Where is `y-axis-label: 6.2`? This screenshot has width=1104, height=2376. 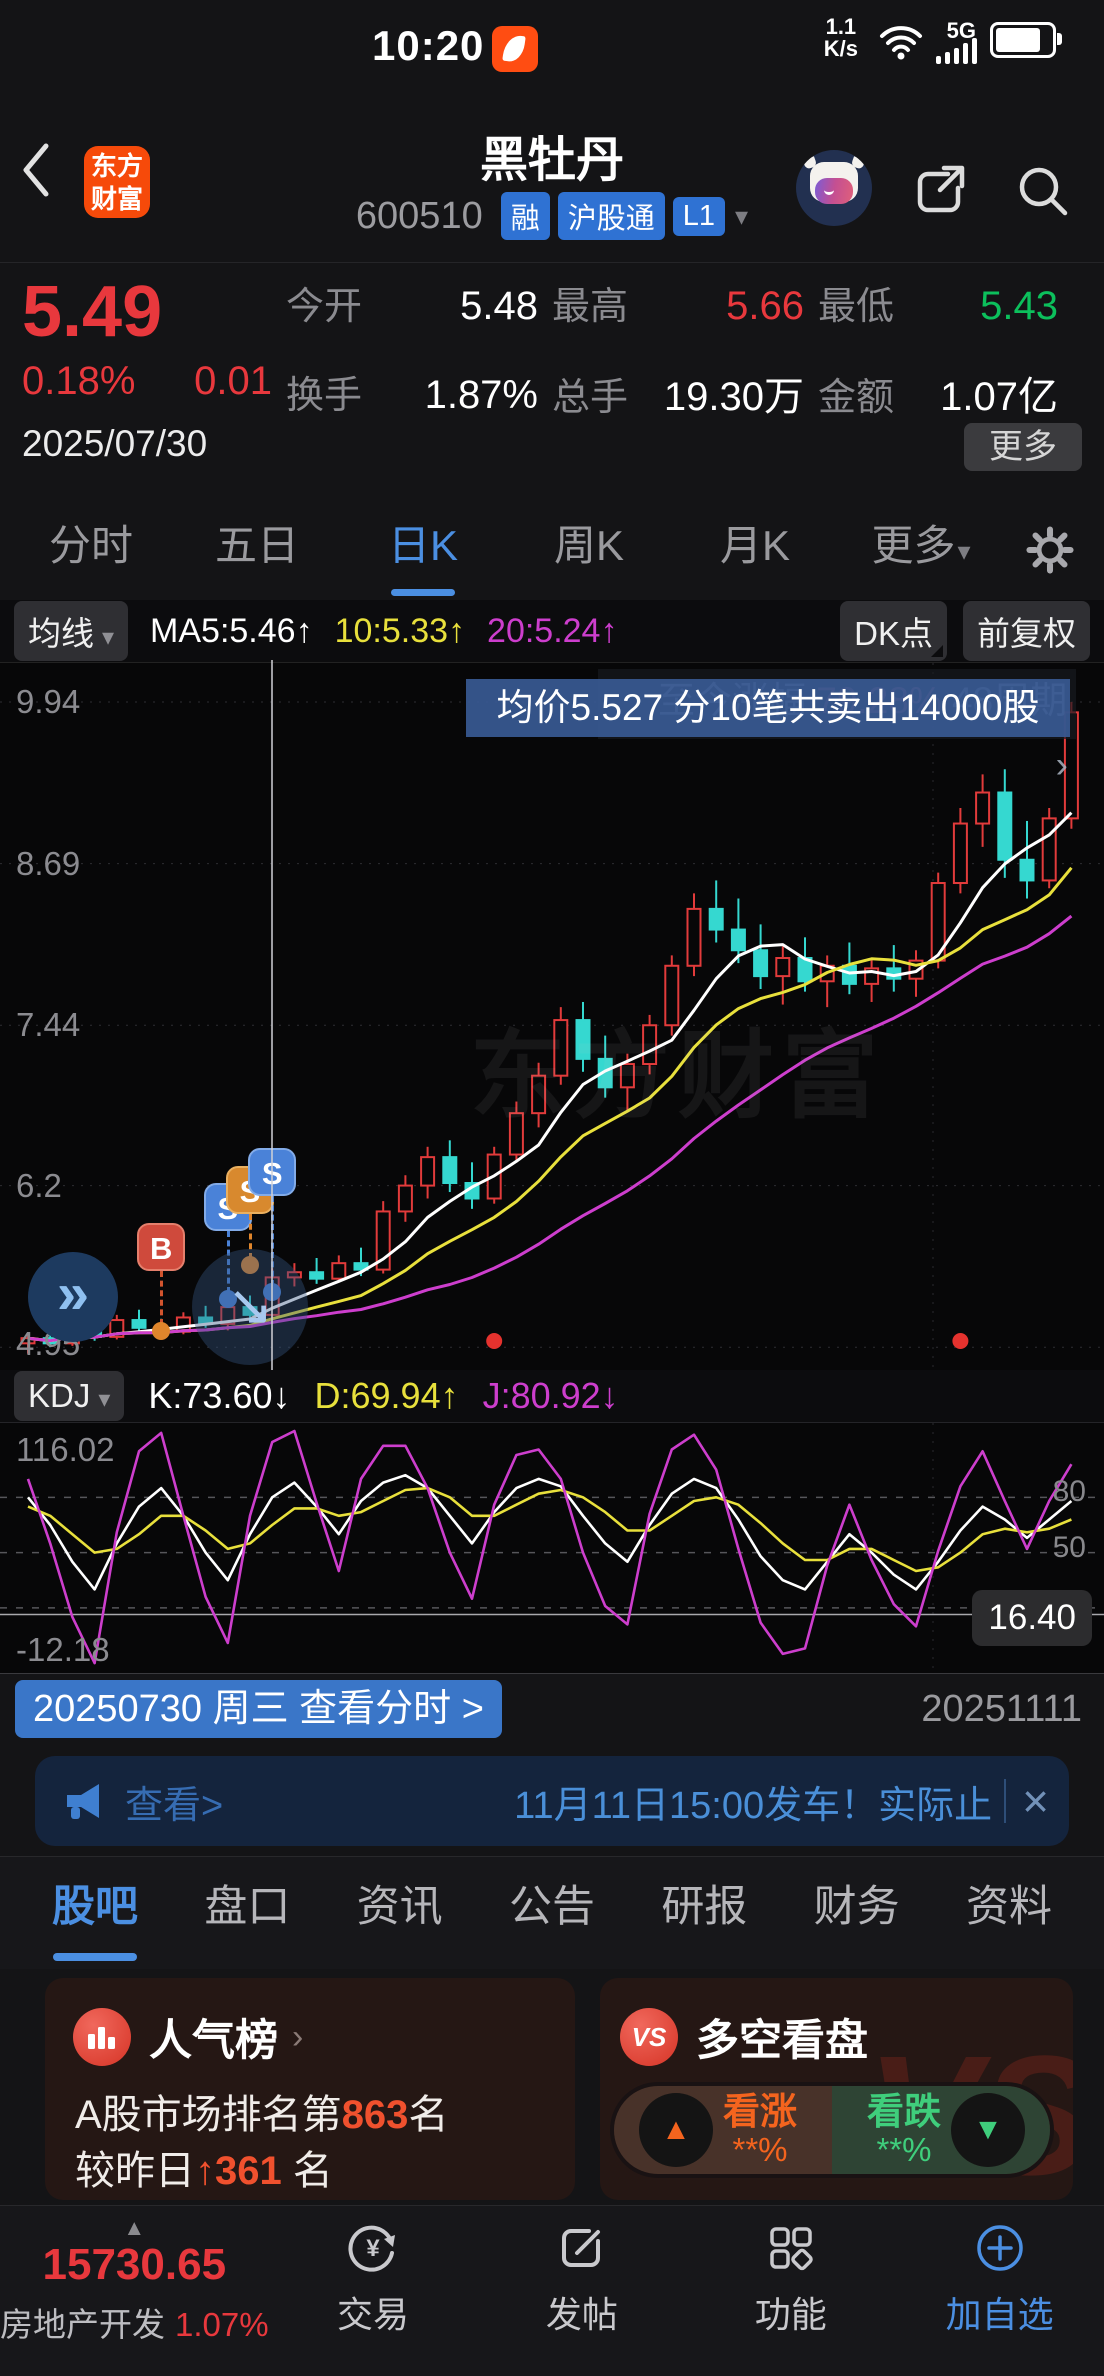 y-axis-label: 6.2 is located at coordinates (39, 1185).